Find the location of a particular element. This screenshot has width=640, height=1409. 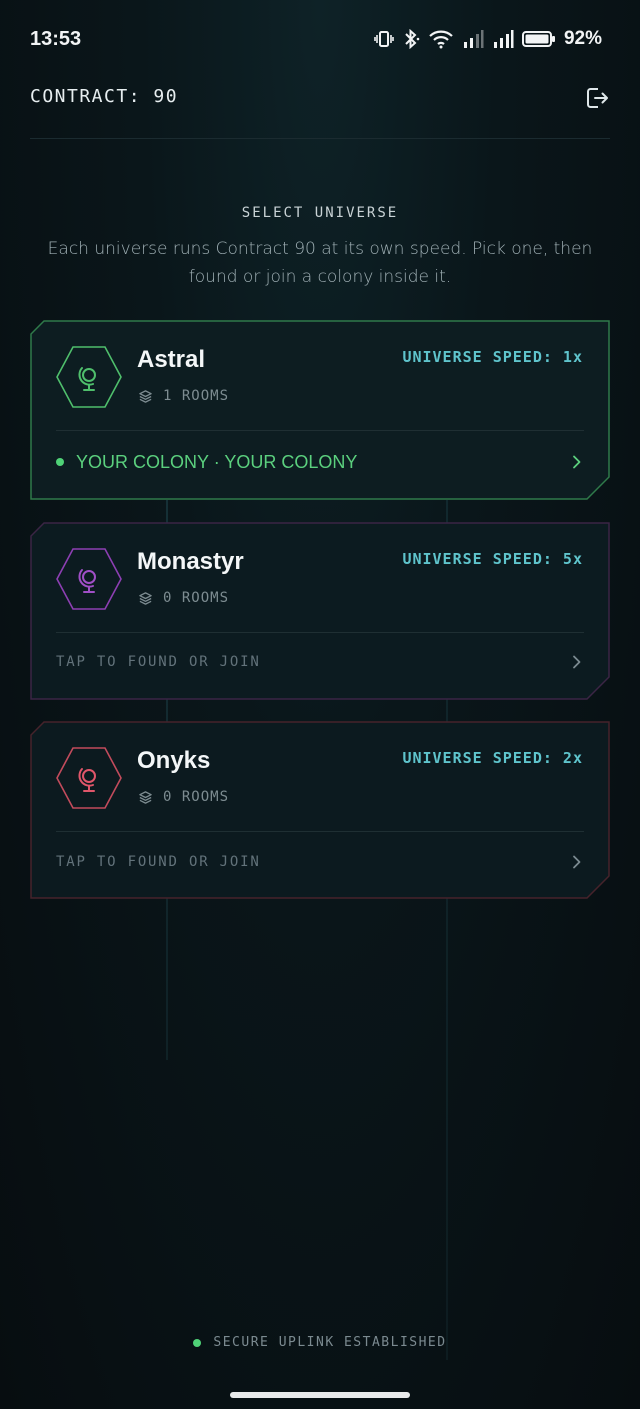

system-icons: 92% is located at coordinates (488, 39).